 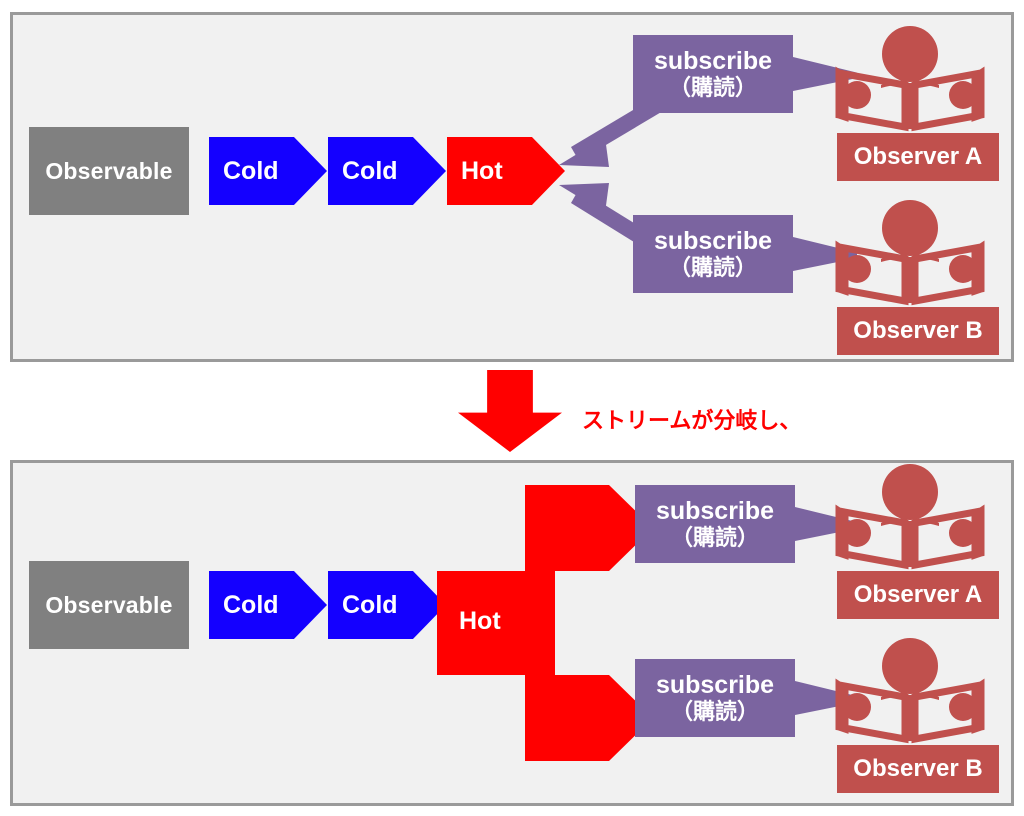 What do you see at coordinates (510, 411) in the screenshot?
I see `down-arrow-icon` at bounding box center [510, 411].